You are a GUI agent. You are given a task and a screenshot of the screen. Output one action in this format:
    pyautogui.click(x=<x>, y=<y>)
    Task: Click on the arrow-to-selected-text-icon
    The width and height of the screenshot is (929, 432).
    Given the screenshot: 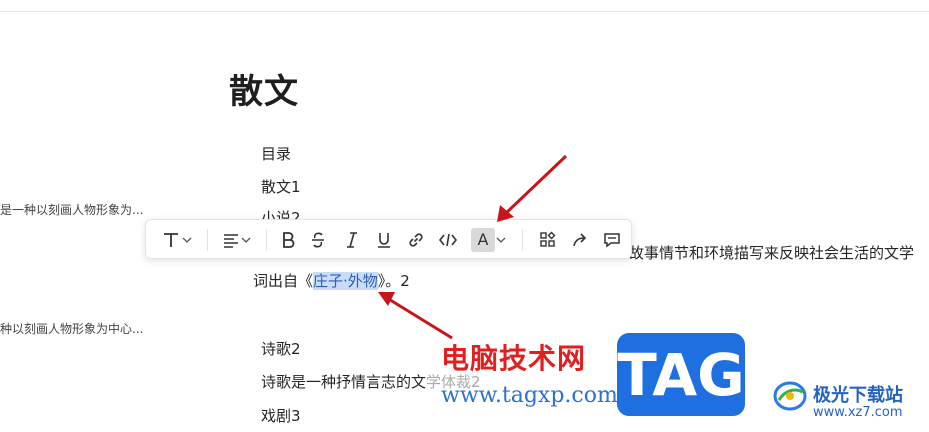 What is the action you would take?
    pyautogui.click(x=415, y=316)
    